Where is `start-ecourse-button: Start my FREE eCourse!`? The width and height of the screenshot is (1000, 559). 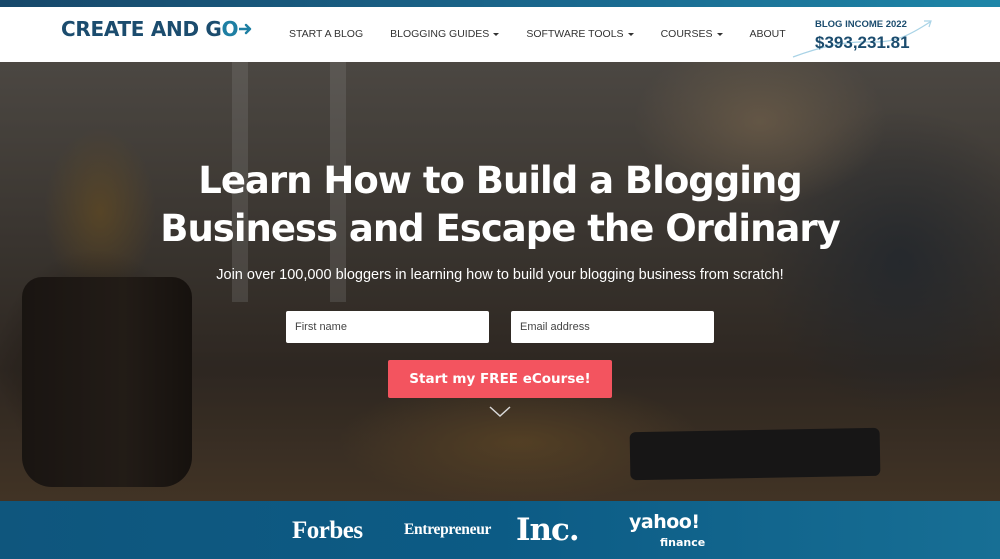 start-ecourse-button: Start my FREE eCourse! is located at coordinates (500, 379).